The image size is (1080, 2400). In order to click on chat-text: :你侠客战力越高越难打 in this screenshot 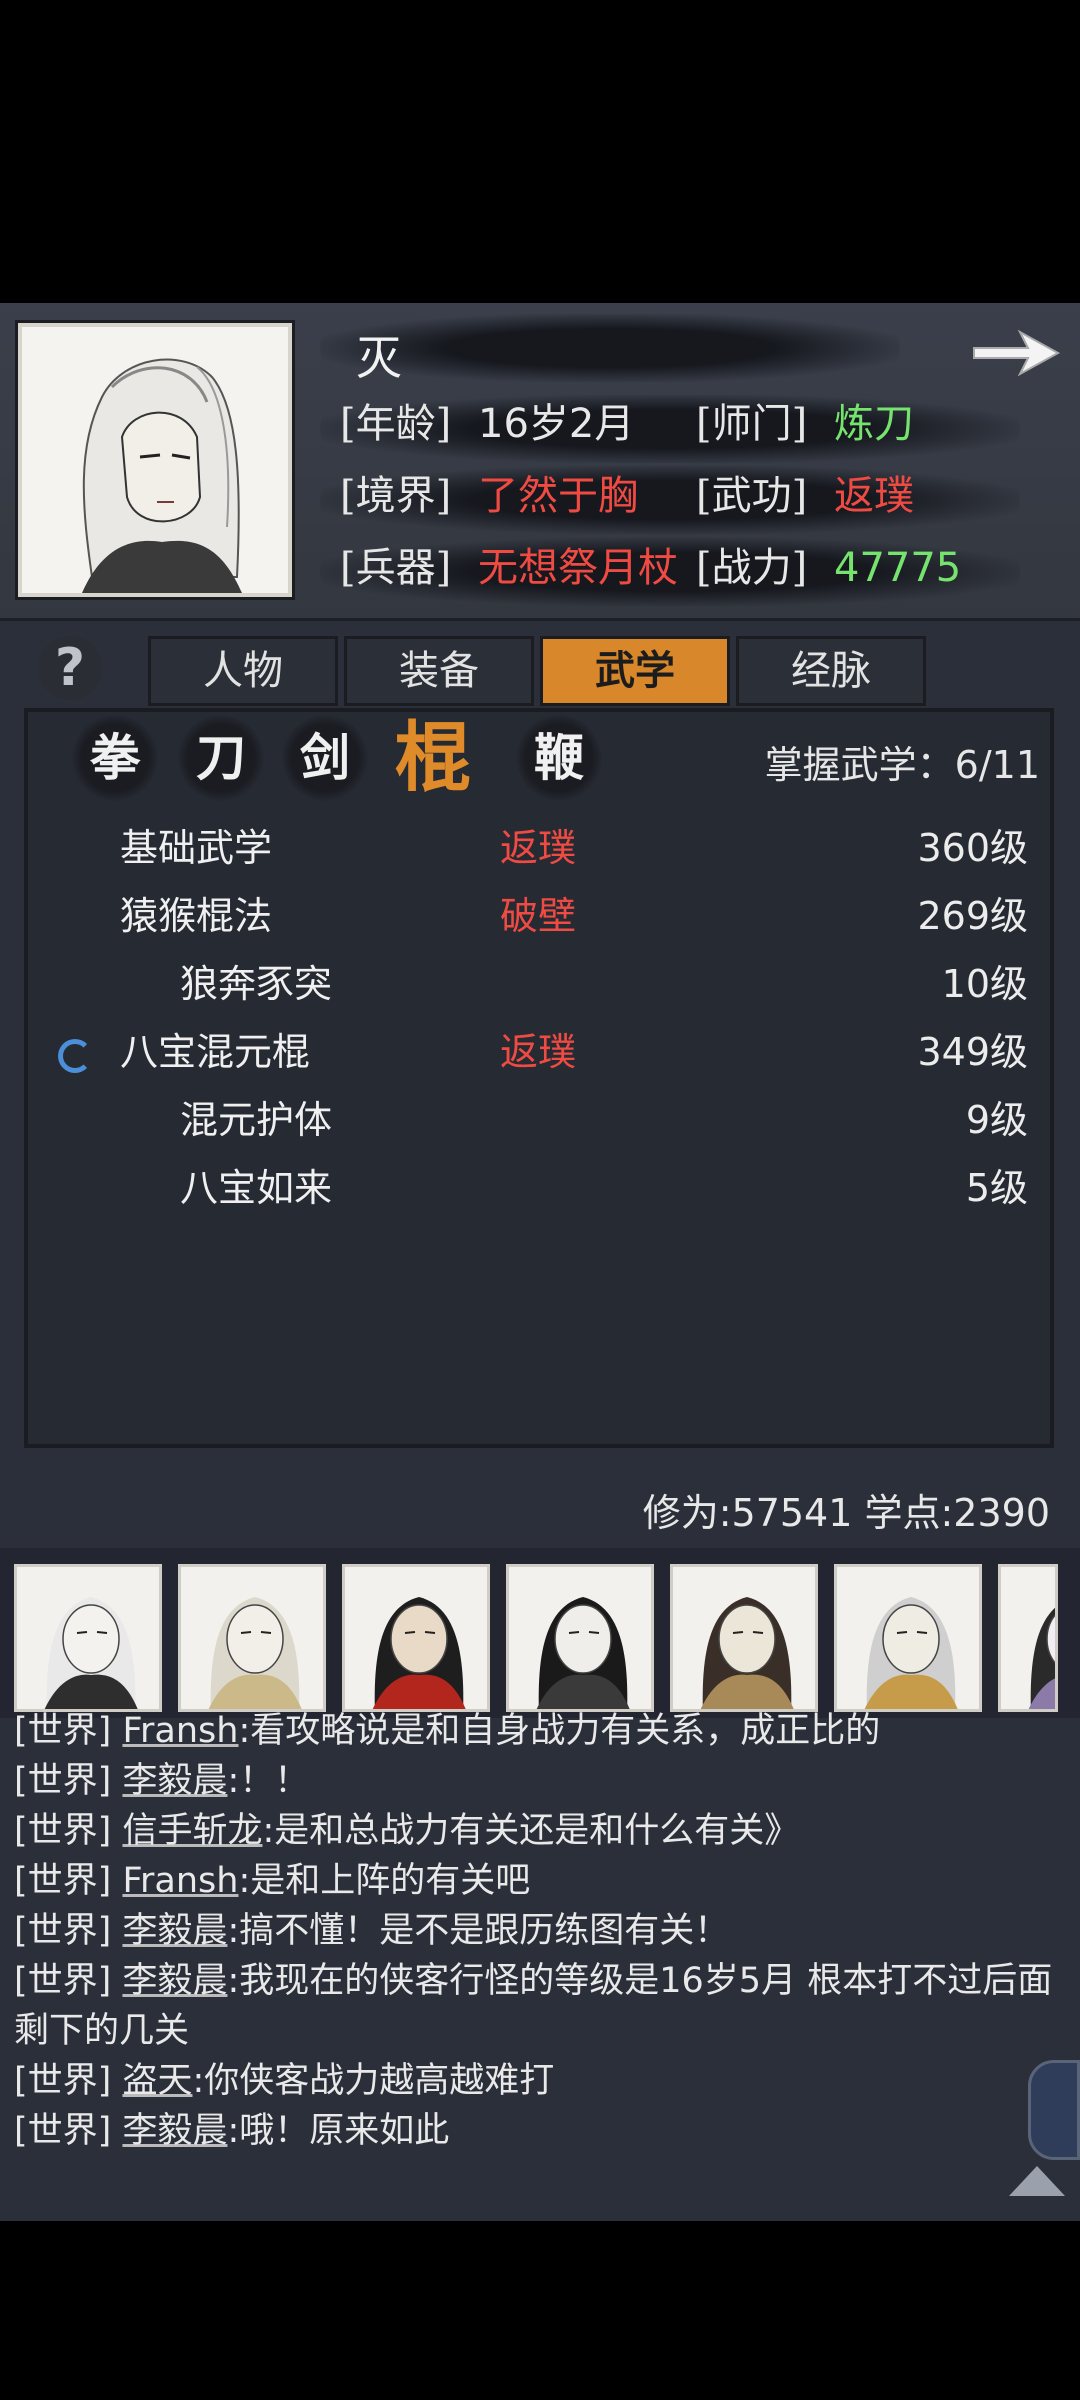, I will do `click(373, 2081)`.